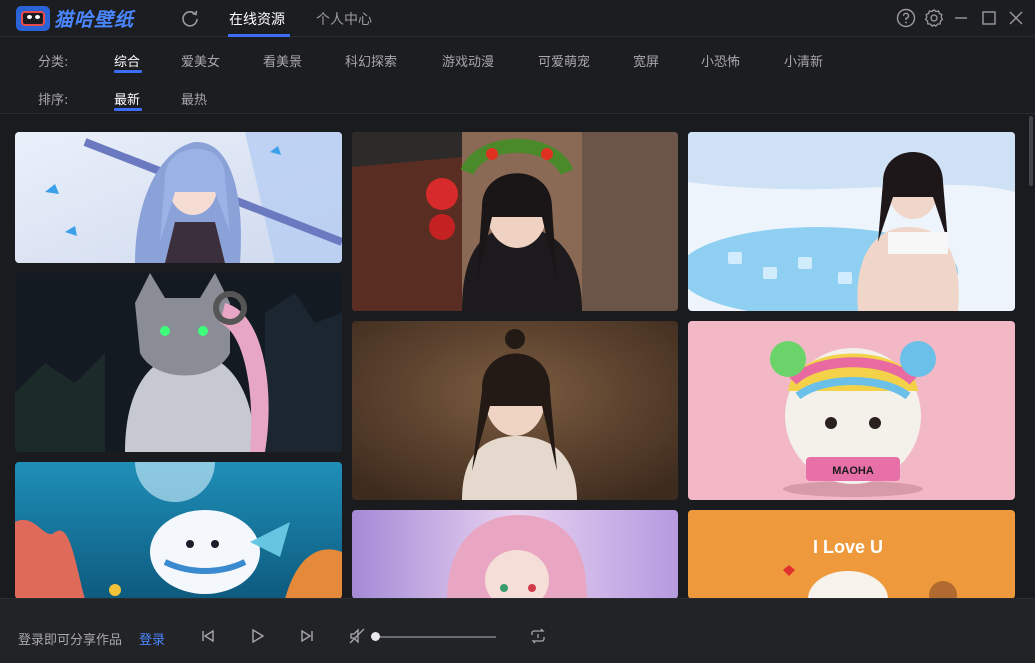 This screenshot has height=663, width=1035. I want to click on wallpaper-card: MAOHA, so click(851, 410).